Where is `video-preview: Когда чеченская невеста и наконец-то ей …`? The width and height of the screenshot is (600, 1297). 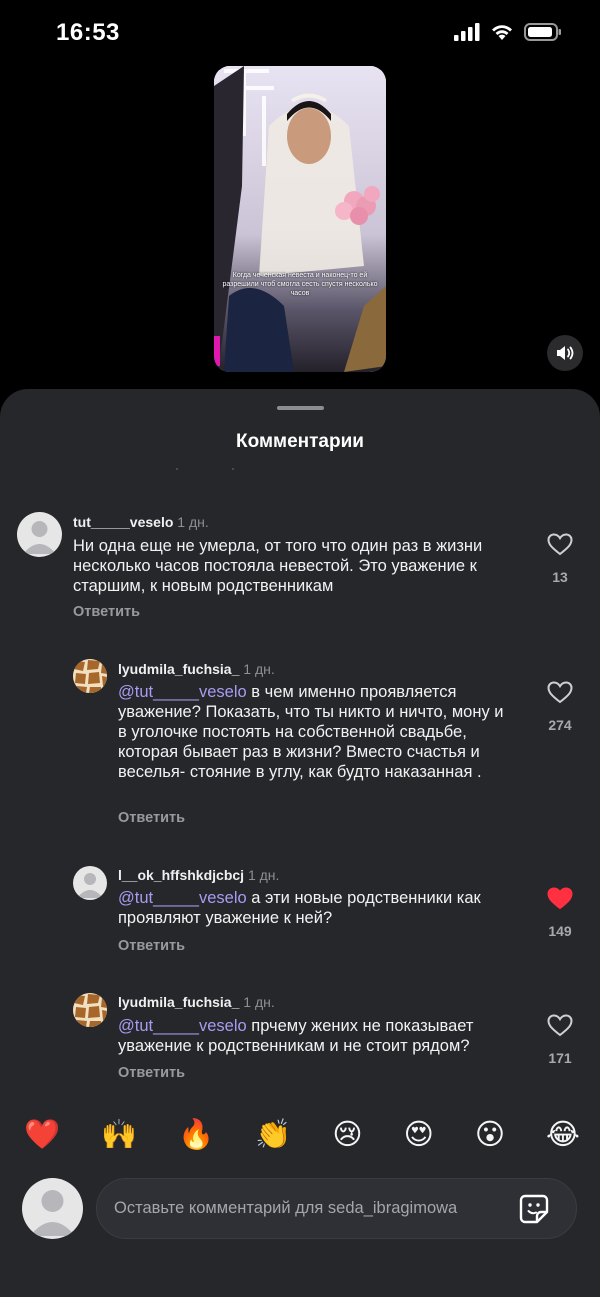 video-preview: Когда чеченская невеста и наконец-то ей … is located at coordinates (300, 219).